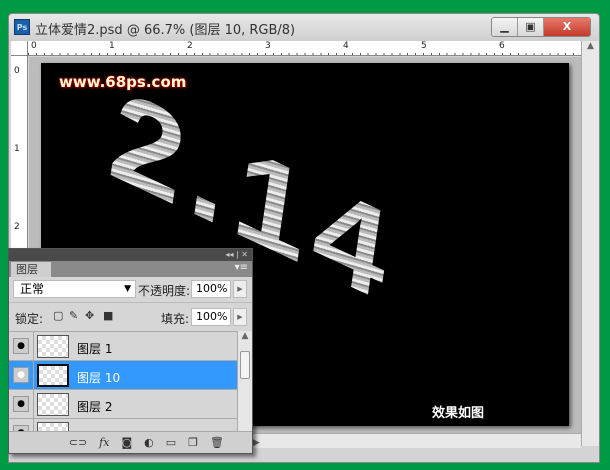  Describe the element at coordinates (171, 444) in the screenshot. I see `group-icon: ▭` at that location.